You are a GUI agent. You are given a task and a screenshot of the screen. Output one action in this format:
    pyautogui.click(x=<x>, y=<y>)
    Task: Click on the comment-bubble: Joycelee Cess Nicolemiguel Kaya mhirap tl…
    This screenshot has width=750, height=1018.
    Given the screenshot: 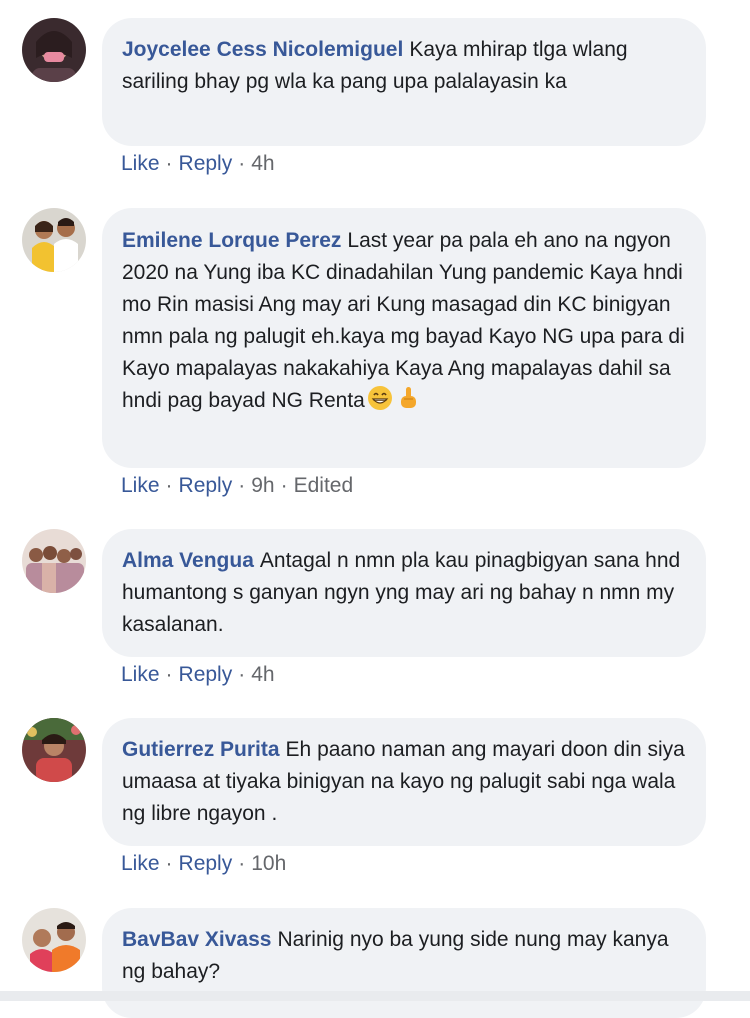 What is the action you would take?
    pyautogui.click(x=404, y=82)
    